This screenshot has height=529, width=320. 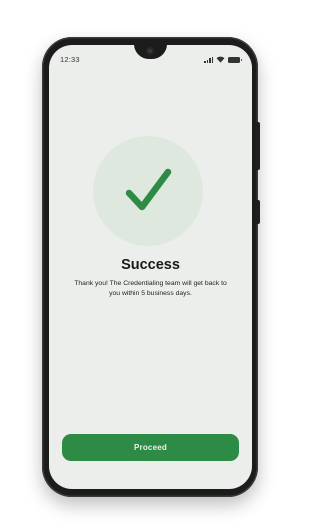 What do you see at coordinates (258, 146) in the screenshot?
I see `power-button` at bounding box center [258, 146].